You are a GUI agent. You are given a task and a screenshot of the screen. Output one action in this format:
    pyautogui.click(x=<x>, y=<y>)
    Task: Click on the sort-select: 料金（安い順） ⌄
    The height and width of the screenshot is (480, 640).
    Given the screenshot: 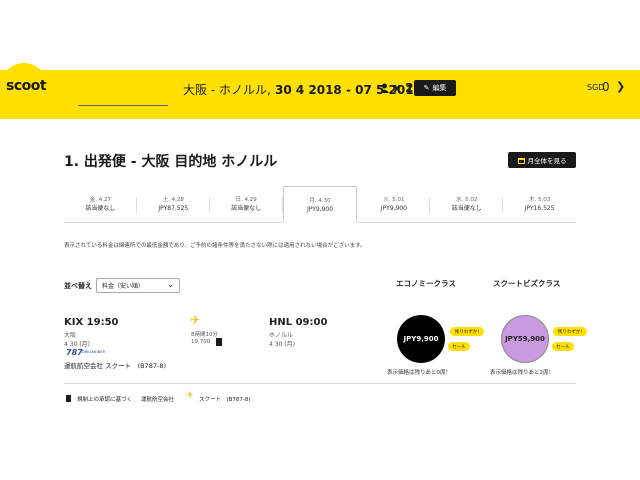 What is the action you would take?
    pyautogui.click(x=138, y=285)
    